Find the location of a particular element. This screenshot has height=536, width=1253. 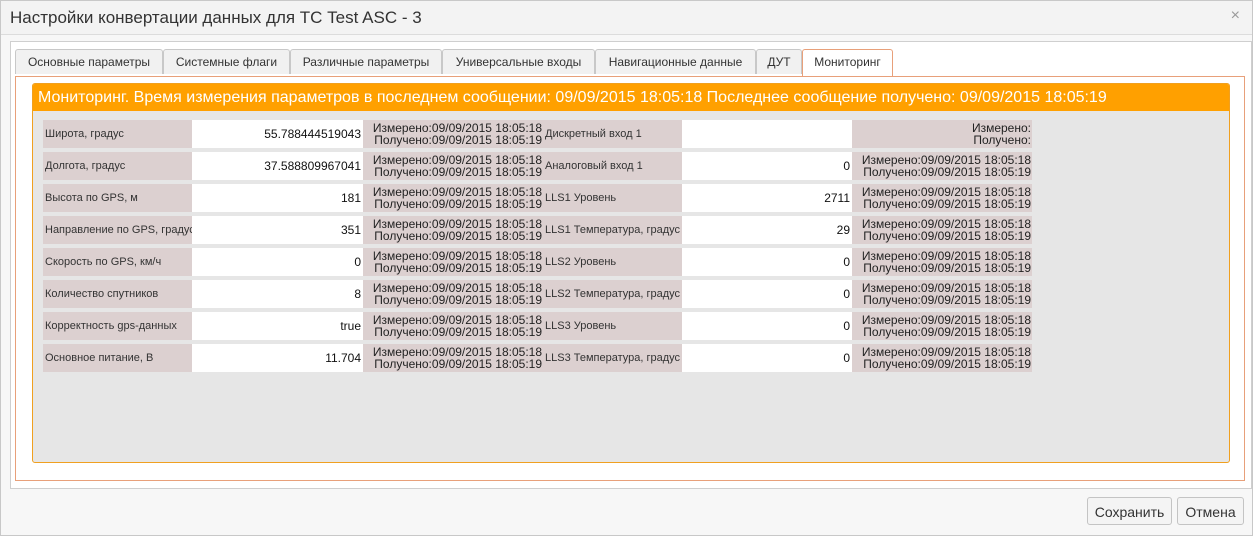

save-button: Сохранить is located at coordinates (1129, 511).